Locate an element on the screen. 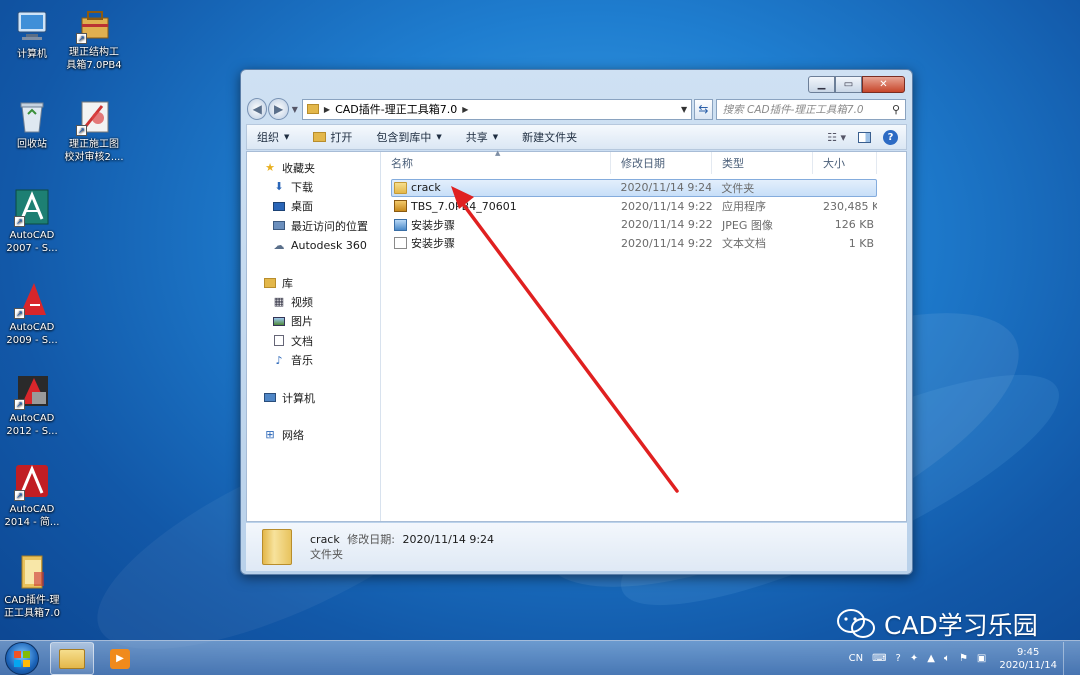  maximize-button: ▭ is located at coordinates (848, 84).